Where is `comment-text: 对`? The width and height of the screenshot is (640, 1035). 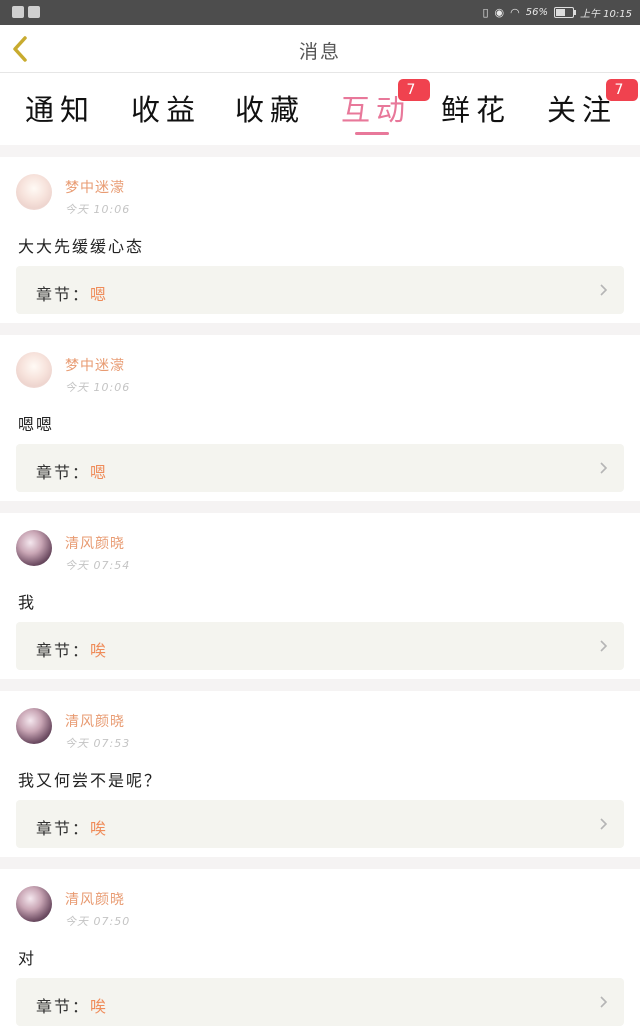 comment-text: 对 is located at coordinates (27, 958).